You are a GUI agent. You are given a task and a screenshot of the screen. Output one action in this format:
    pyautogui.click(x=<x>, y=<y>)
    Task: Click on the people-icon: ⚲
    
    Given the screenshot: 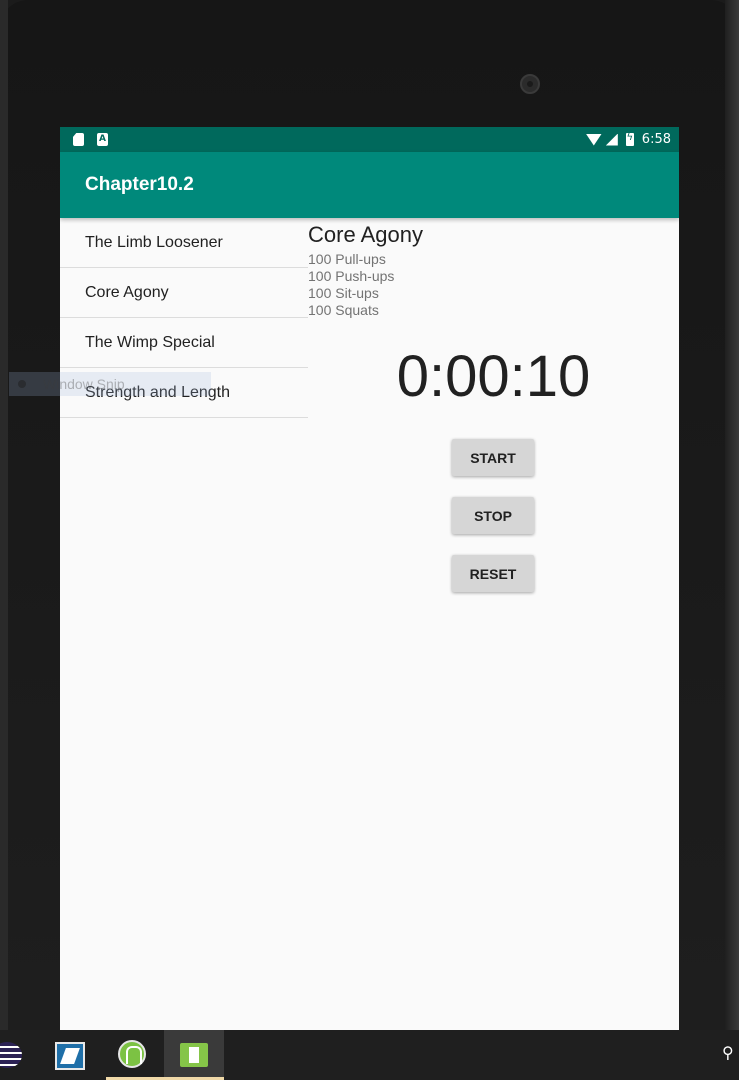 What is the action you would take?
    pyautogui.click(x=729, y=1053)
    